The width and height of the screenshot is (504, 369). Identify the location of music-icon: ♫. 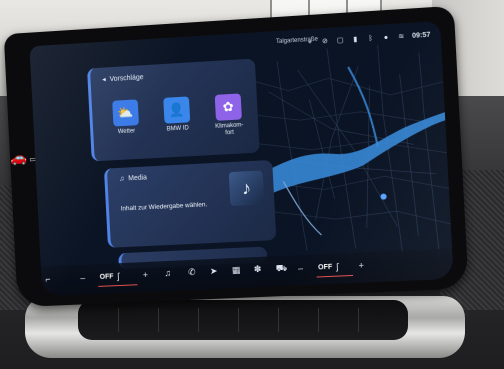
(167, 273).